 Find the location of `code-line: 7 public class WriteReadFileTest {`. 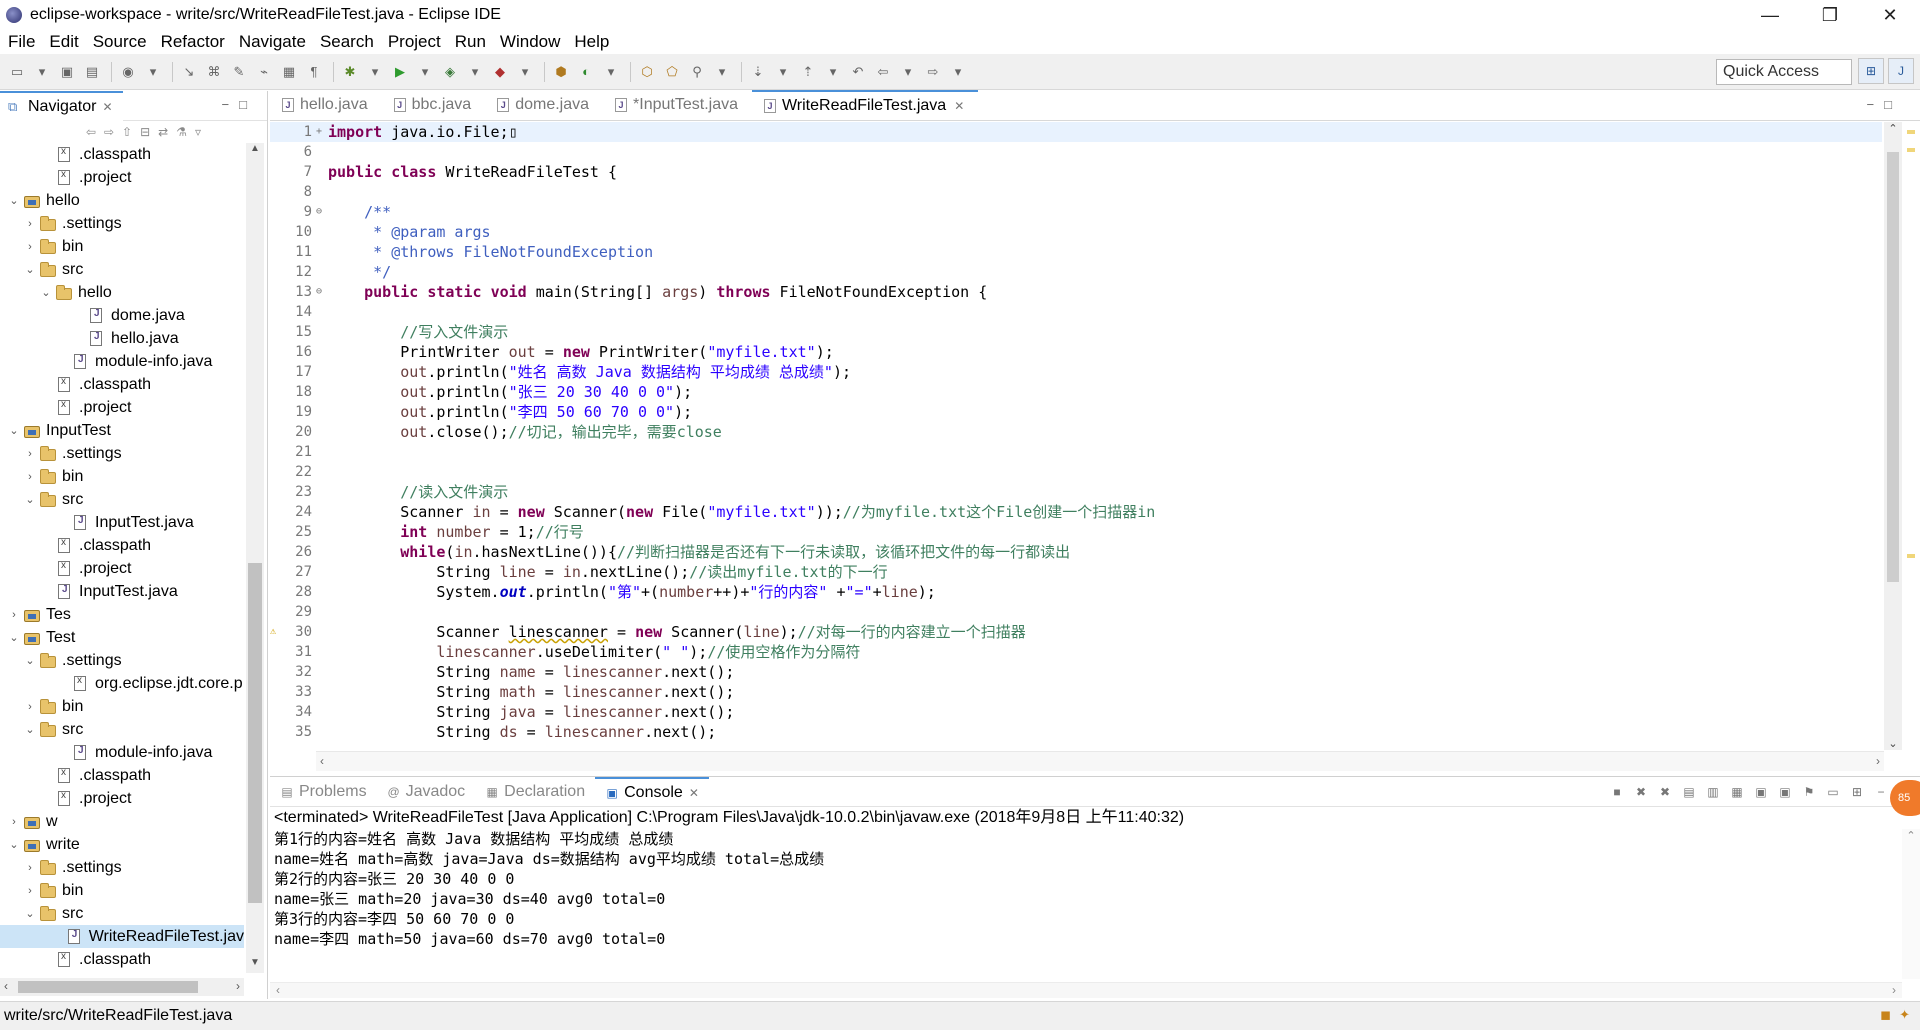

code-line: 7 public class WriteReadFileTest { is located at coordinates (1076, 172).